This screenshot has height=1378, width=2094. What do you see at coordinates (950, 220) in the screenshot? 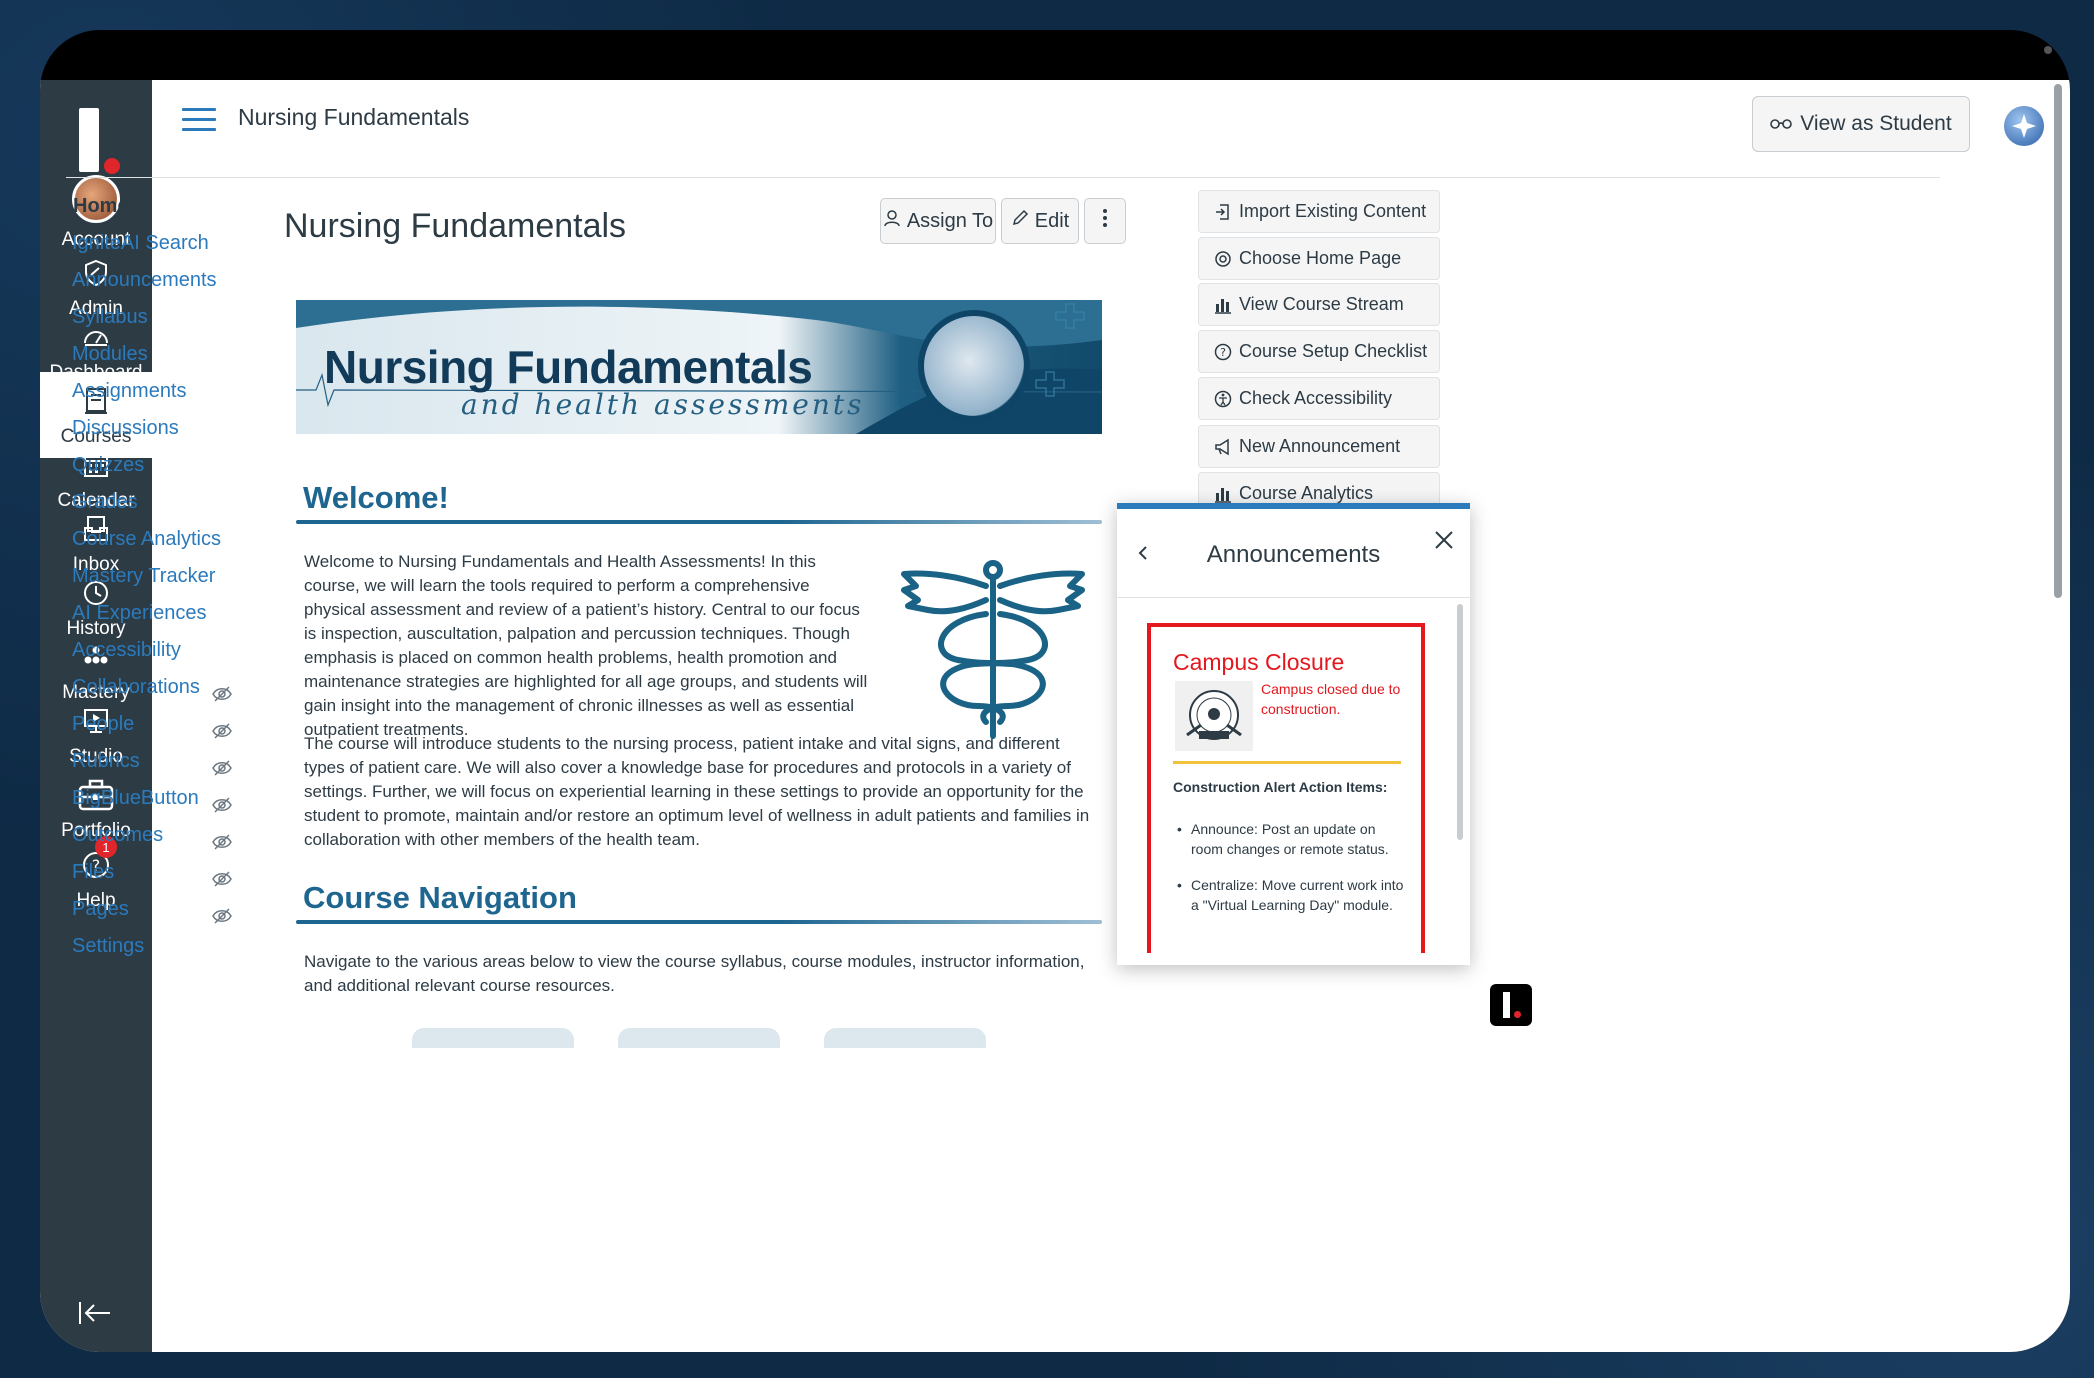
I see `assign-to-label: Assign To` at bounding box center [950, 220].